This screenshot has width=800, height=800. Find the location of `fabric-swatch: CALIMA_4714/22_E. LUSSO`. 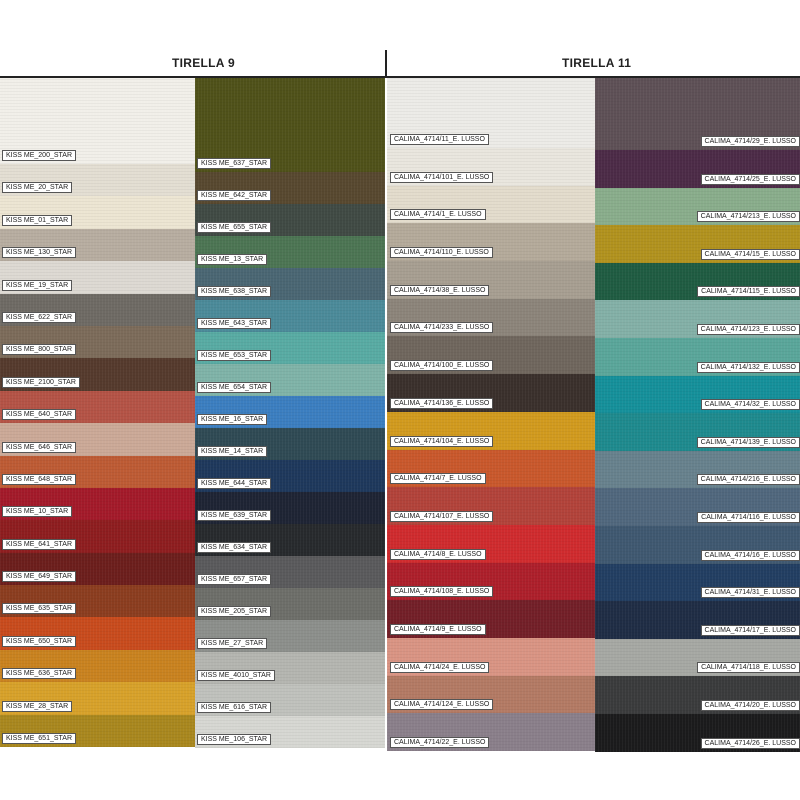

fabric-swatch: CALIMA_4714/22_E. LUSSO is located at coordinates (491, 732).